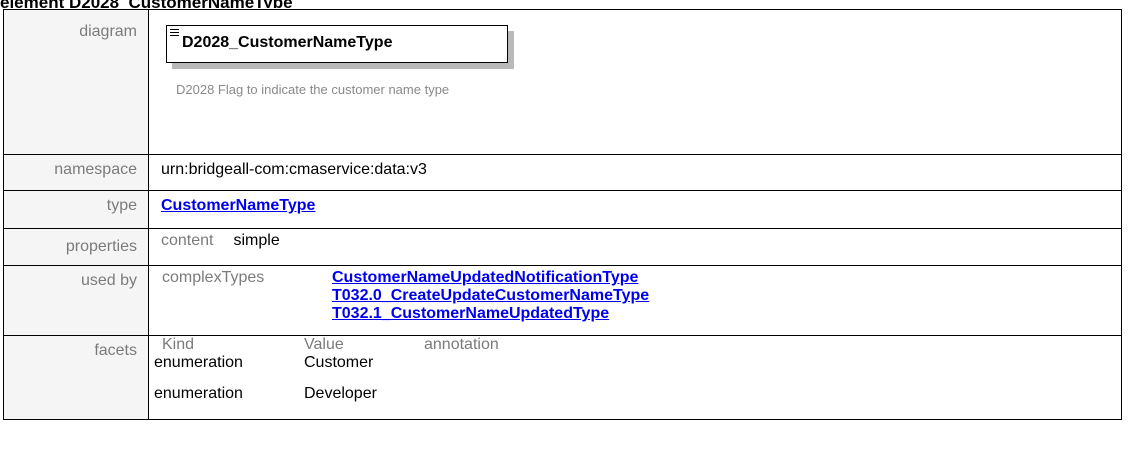 The image size is (1139, 453). Describe the element at coordinates (256, 240) in the screenshot. I see `properties-value: simple` at that location.